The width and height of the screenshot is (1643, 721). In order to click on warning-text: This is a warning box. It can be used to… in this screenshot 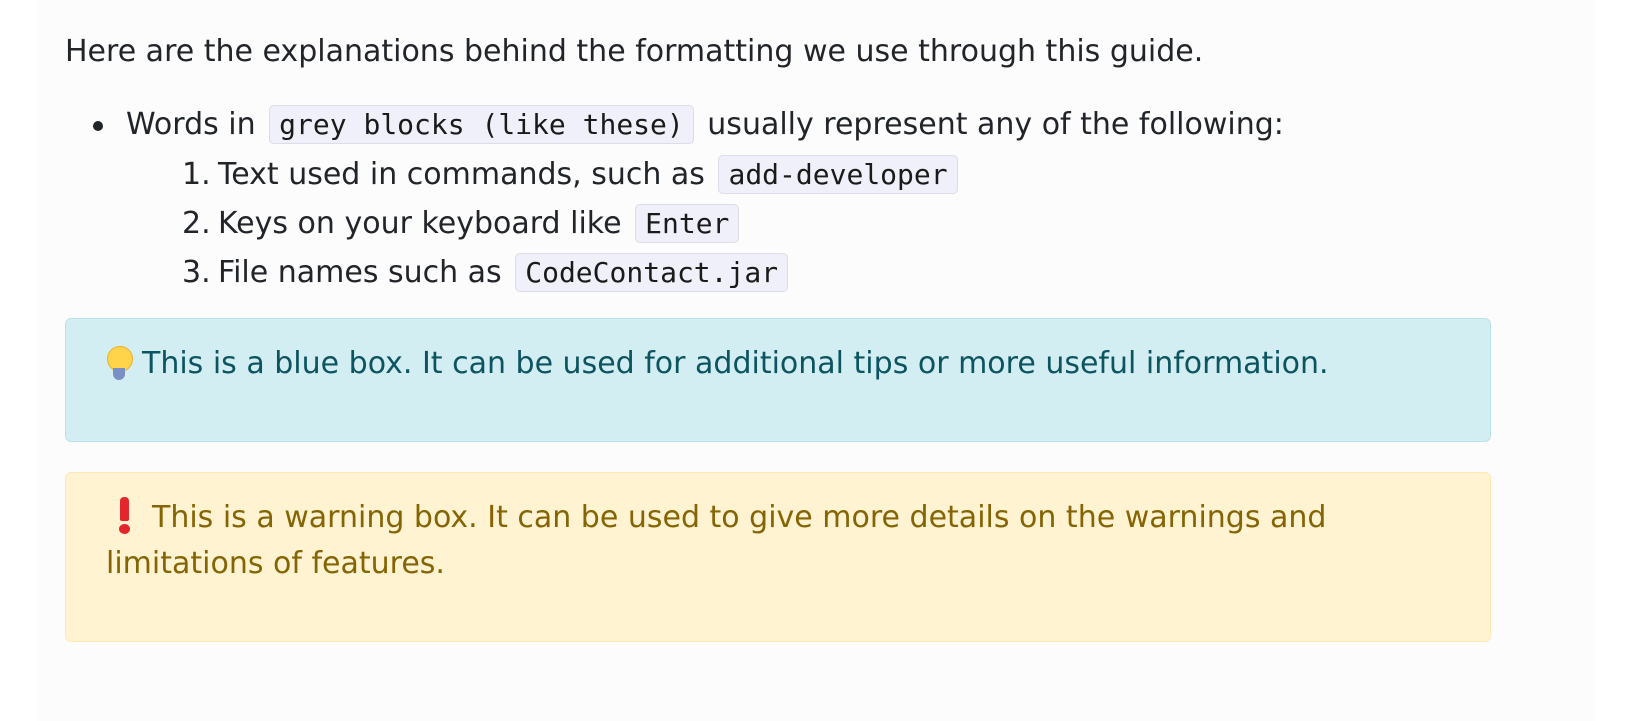, I will do `click(716, 540)`.